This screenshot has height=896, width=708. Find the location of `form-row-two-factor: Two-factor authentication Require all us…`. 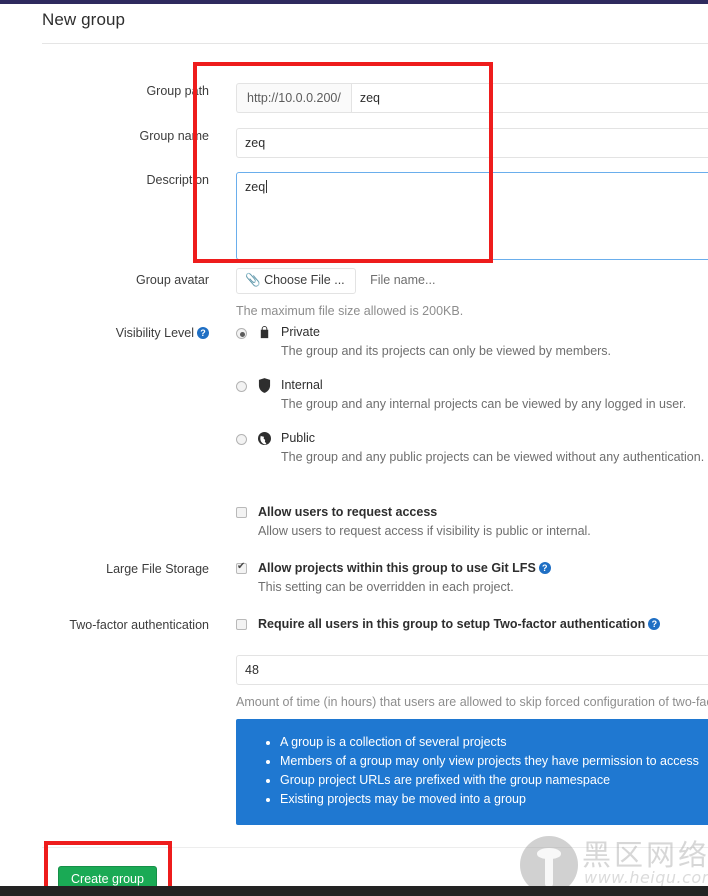

form-row-two-factor: Two-factor authentication Require all us… is located at coordinates (354, 624).